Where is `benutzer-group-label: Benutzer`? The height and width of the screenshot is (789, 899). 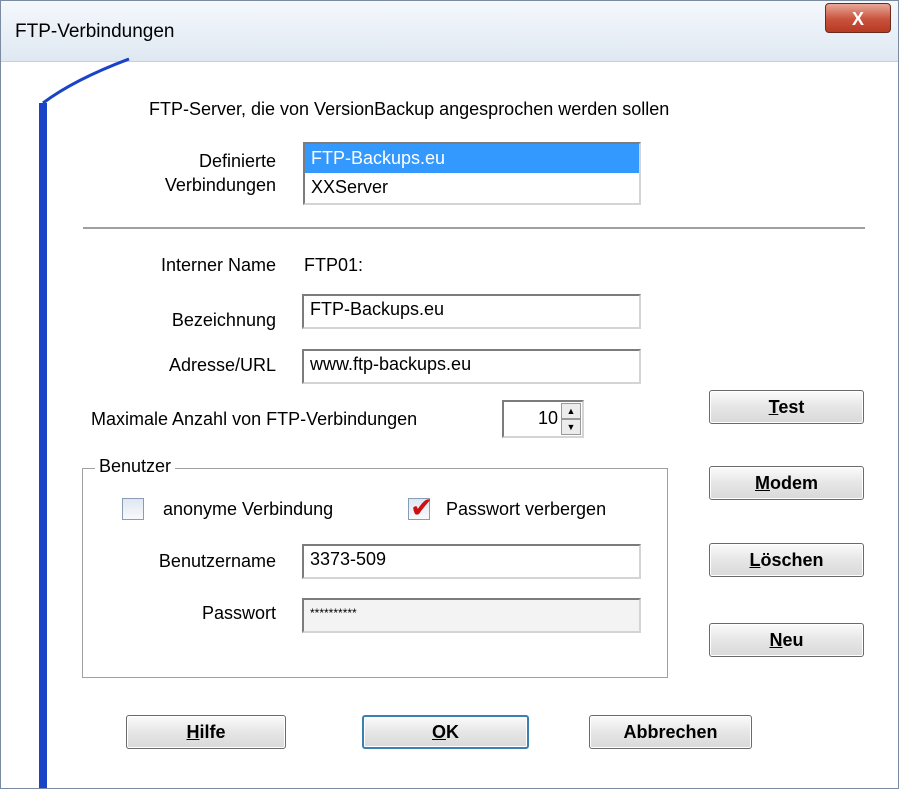
benutzer-group-label: Benutzer is located at coordinates (135, 466).